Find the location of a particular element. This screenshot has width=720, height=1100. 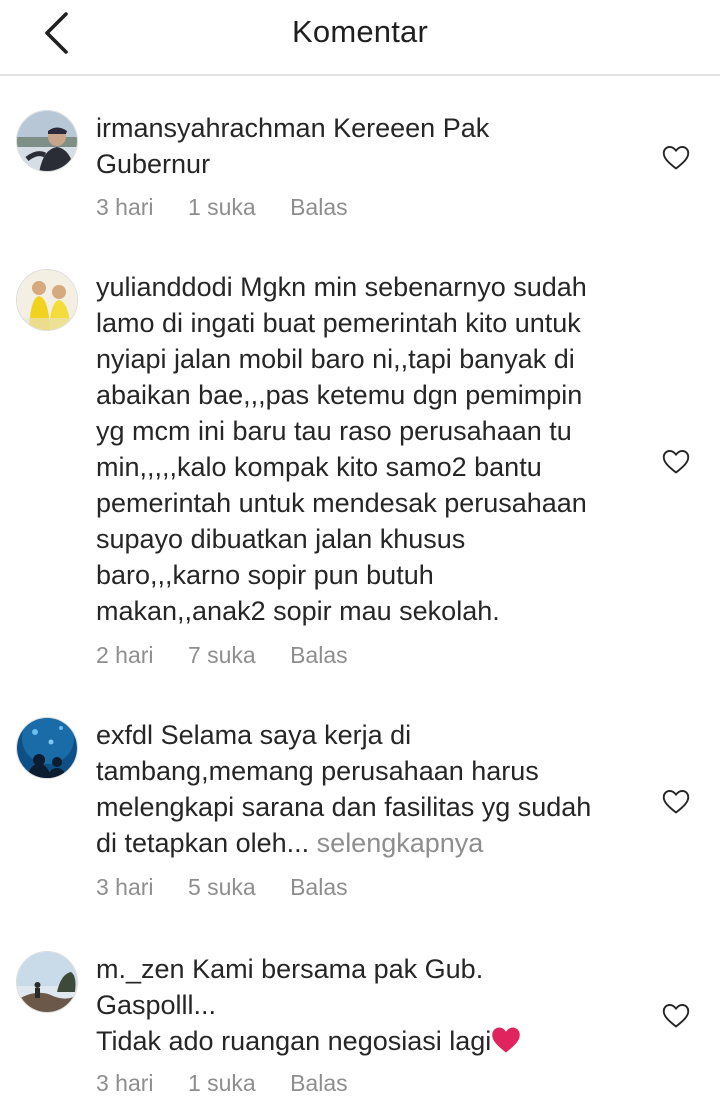

comment-line: Tidak ado ruangan negosiasi lagi is located at coordinates (294, 1041).